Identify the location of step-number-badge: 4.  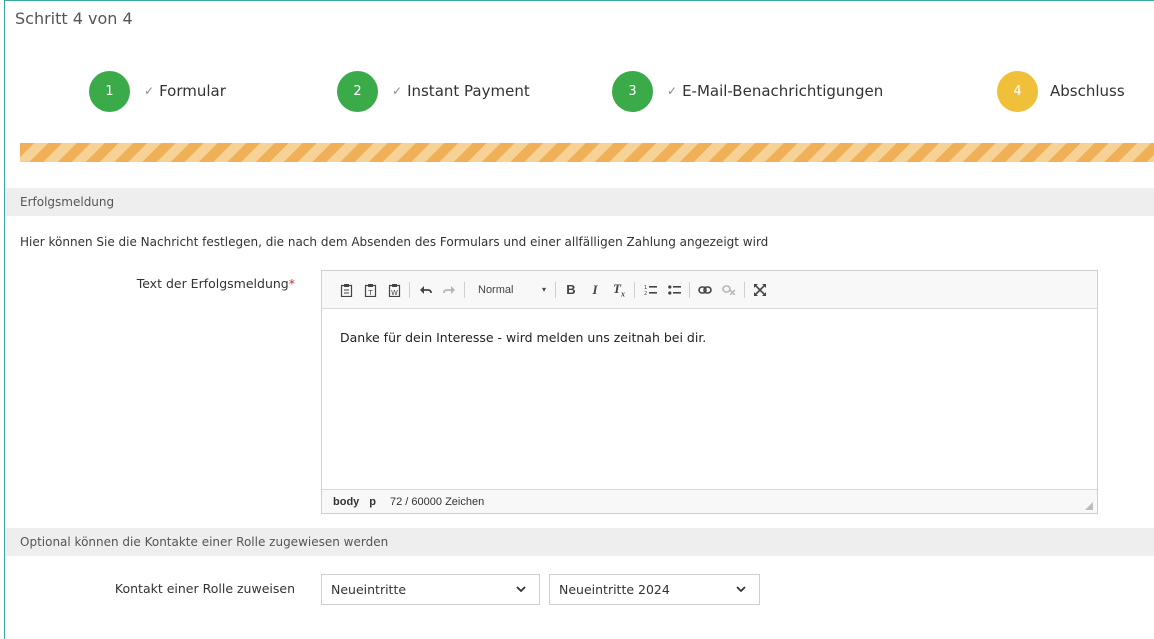
(1017, 91).